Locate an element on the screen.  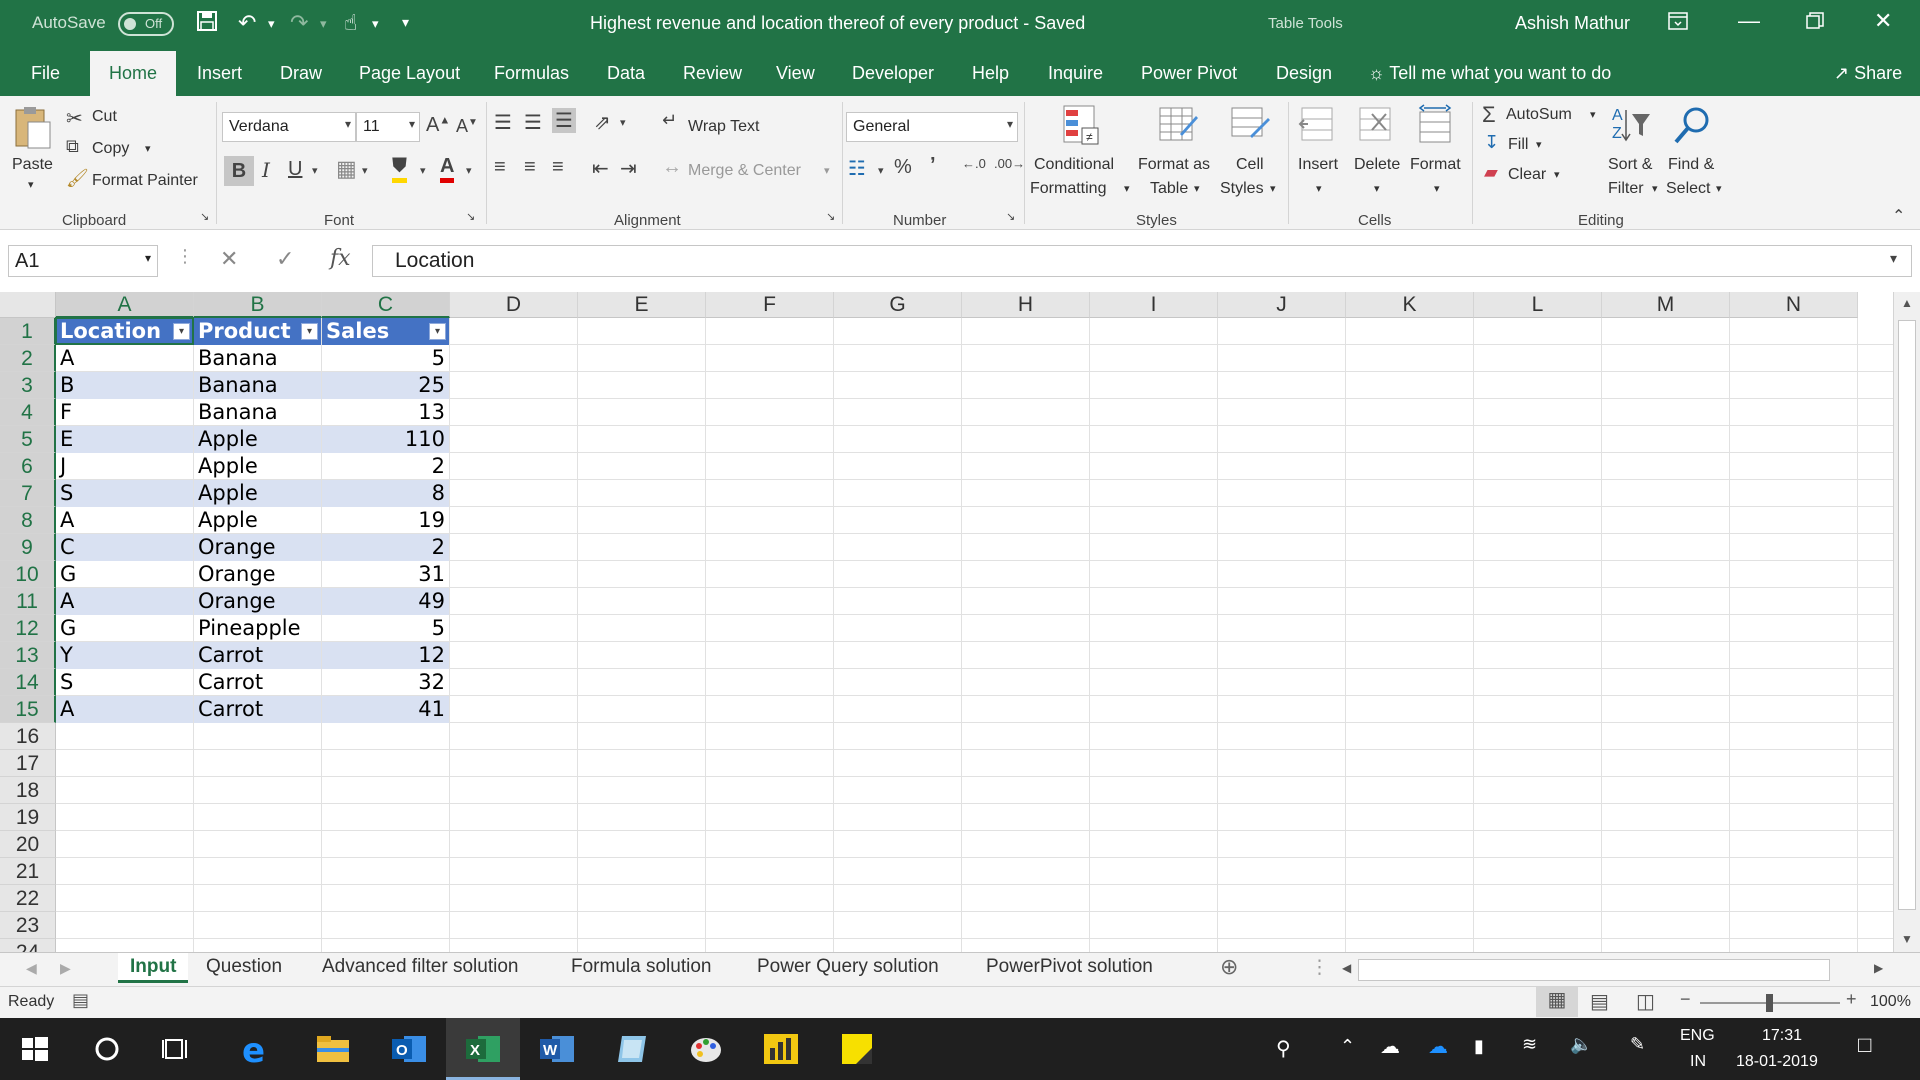
row-header-17: 17 is located at coordinates (28, 763).